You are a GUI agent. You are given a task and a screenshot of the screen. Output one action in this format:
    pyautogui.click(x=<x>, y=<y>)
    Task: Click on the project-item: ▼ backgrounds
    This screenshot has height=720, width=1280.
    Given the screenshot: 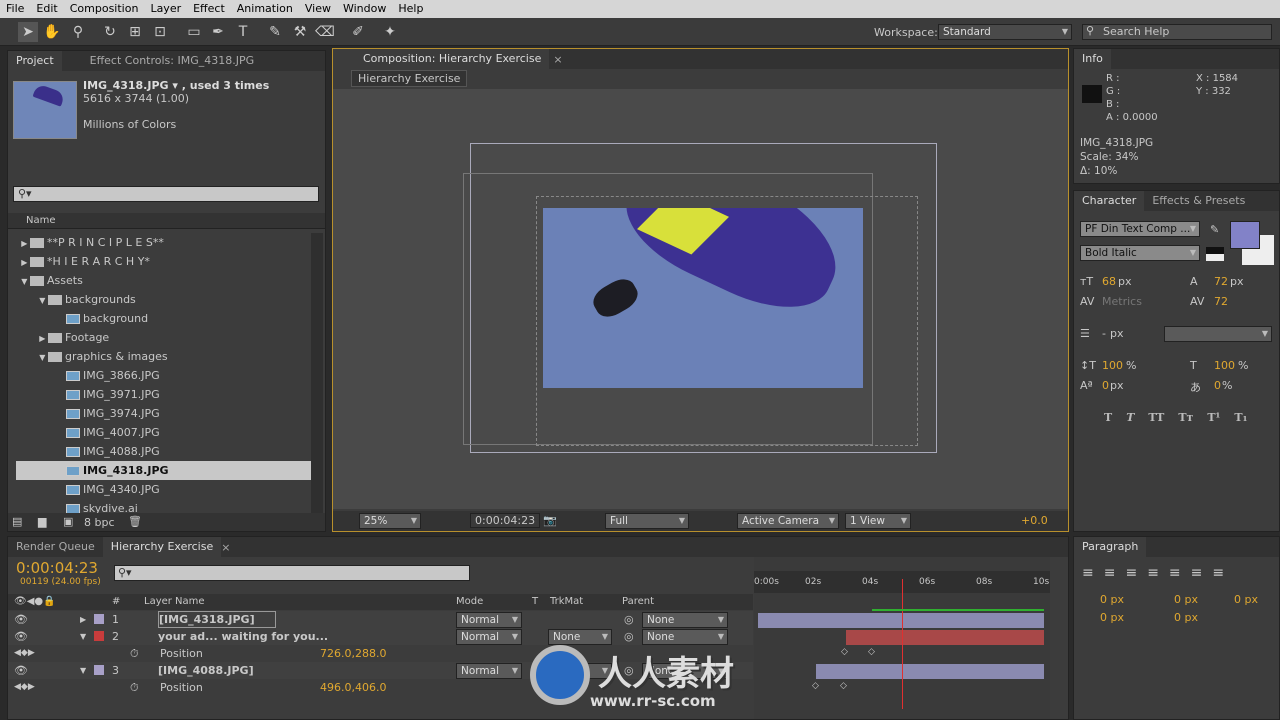 What is the action you would take?
    pyautogui.click(x=166, y=299)
    